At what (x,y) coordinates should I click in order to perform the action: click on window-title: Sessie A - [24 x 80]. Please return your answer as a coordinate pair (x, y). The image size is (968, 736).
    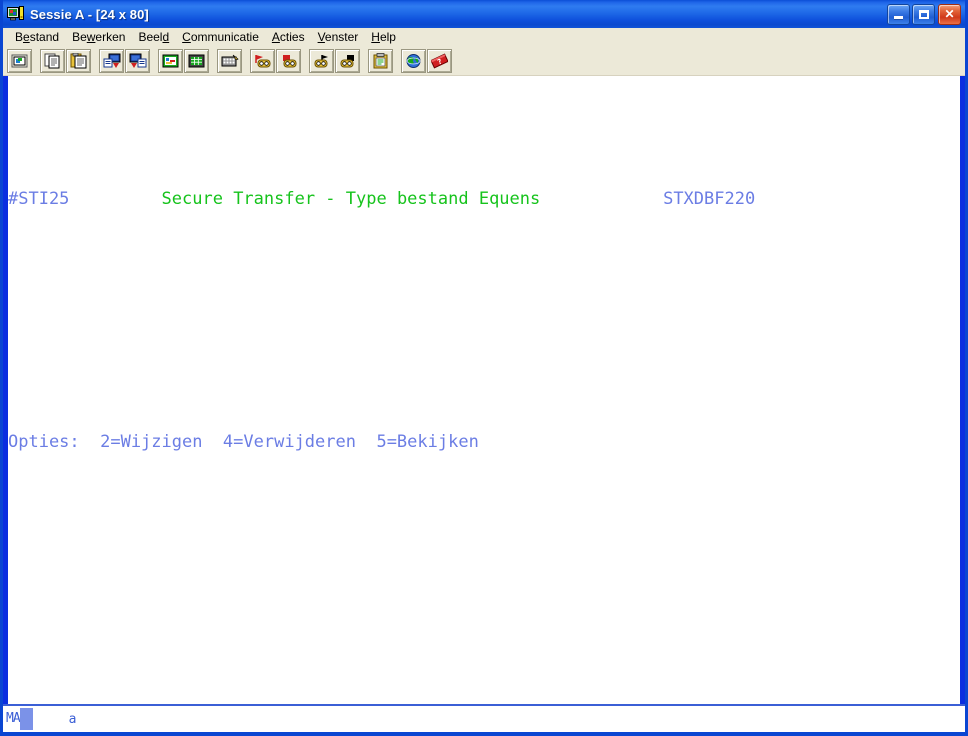
    Looking at the image, I should click on (89, 14).